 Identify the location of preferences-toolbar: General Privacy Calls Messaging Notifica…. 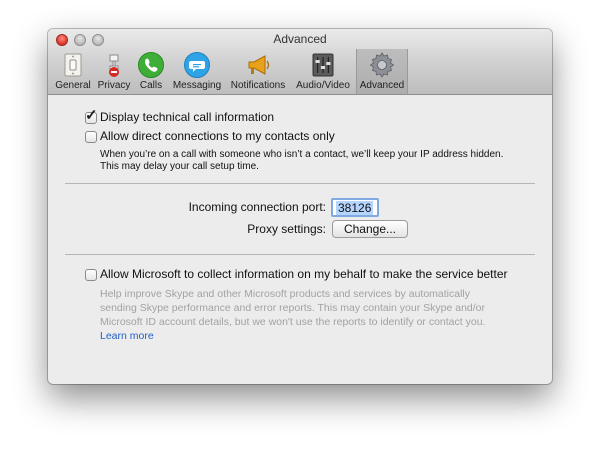
(300, 71).